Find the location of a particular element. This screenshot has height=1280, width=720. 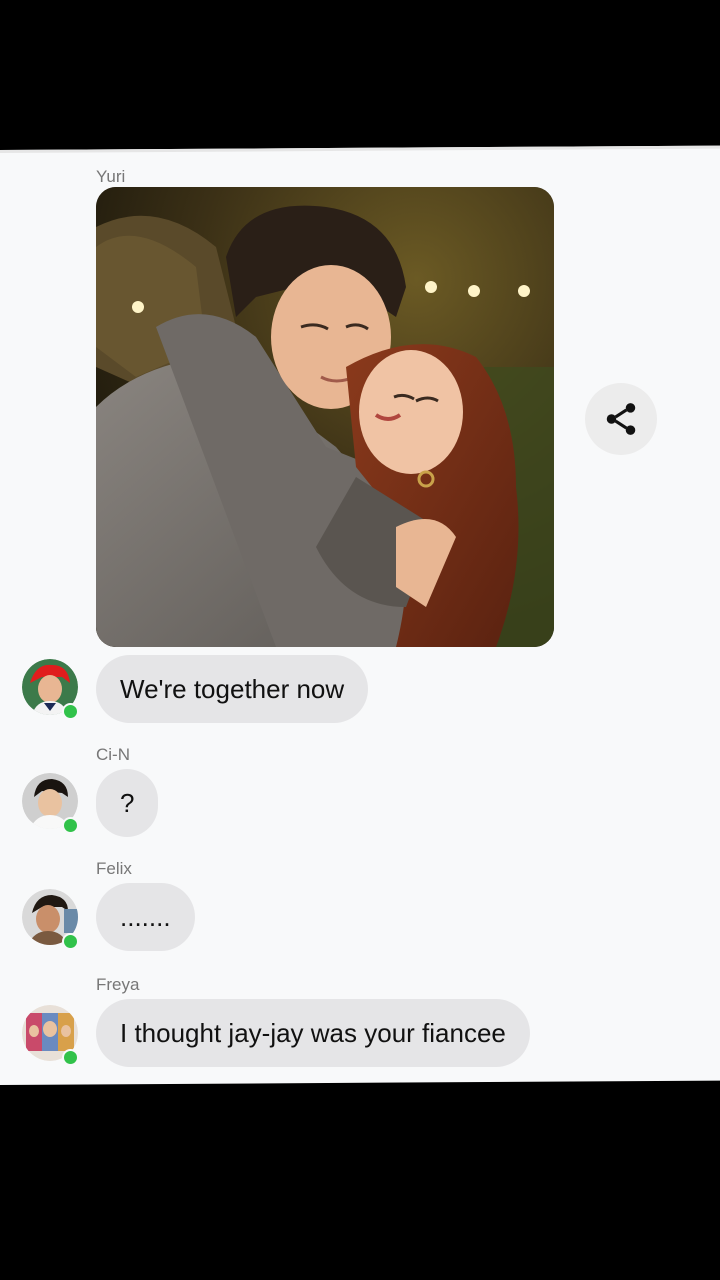

sender-name-freya: Freya is located at coordinates (118, 984).